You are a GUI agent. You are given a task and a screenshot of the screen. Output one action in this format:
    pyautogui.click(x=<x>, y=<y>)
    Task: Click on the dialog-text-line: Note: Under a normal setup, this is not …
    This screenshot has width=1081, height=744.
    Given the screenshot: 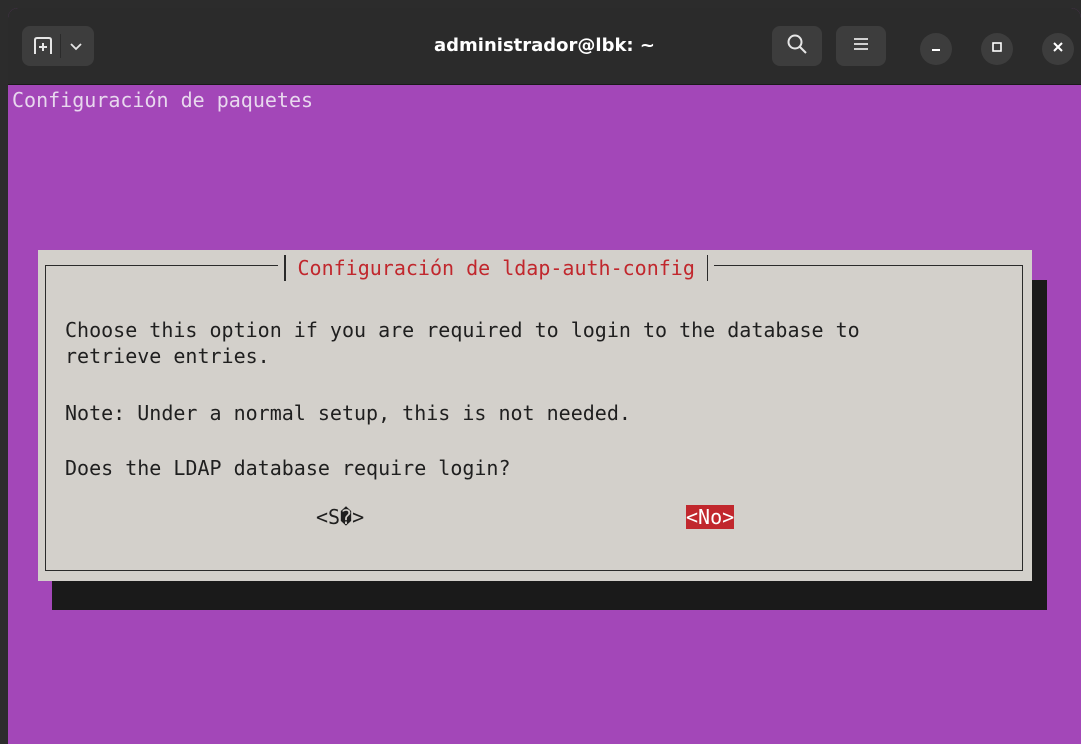 What is the action you would take?
    pyautogui.click(x=348, y=413)
    